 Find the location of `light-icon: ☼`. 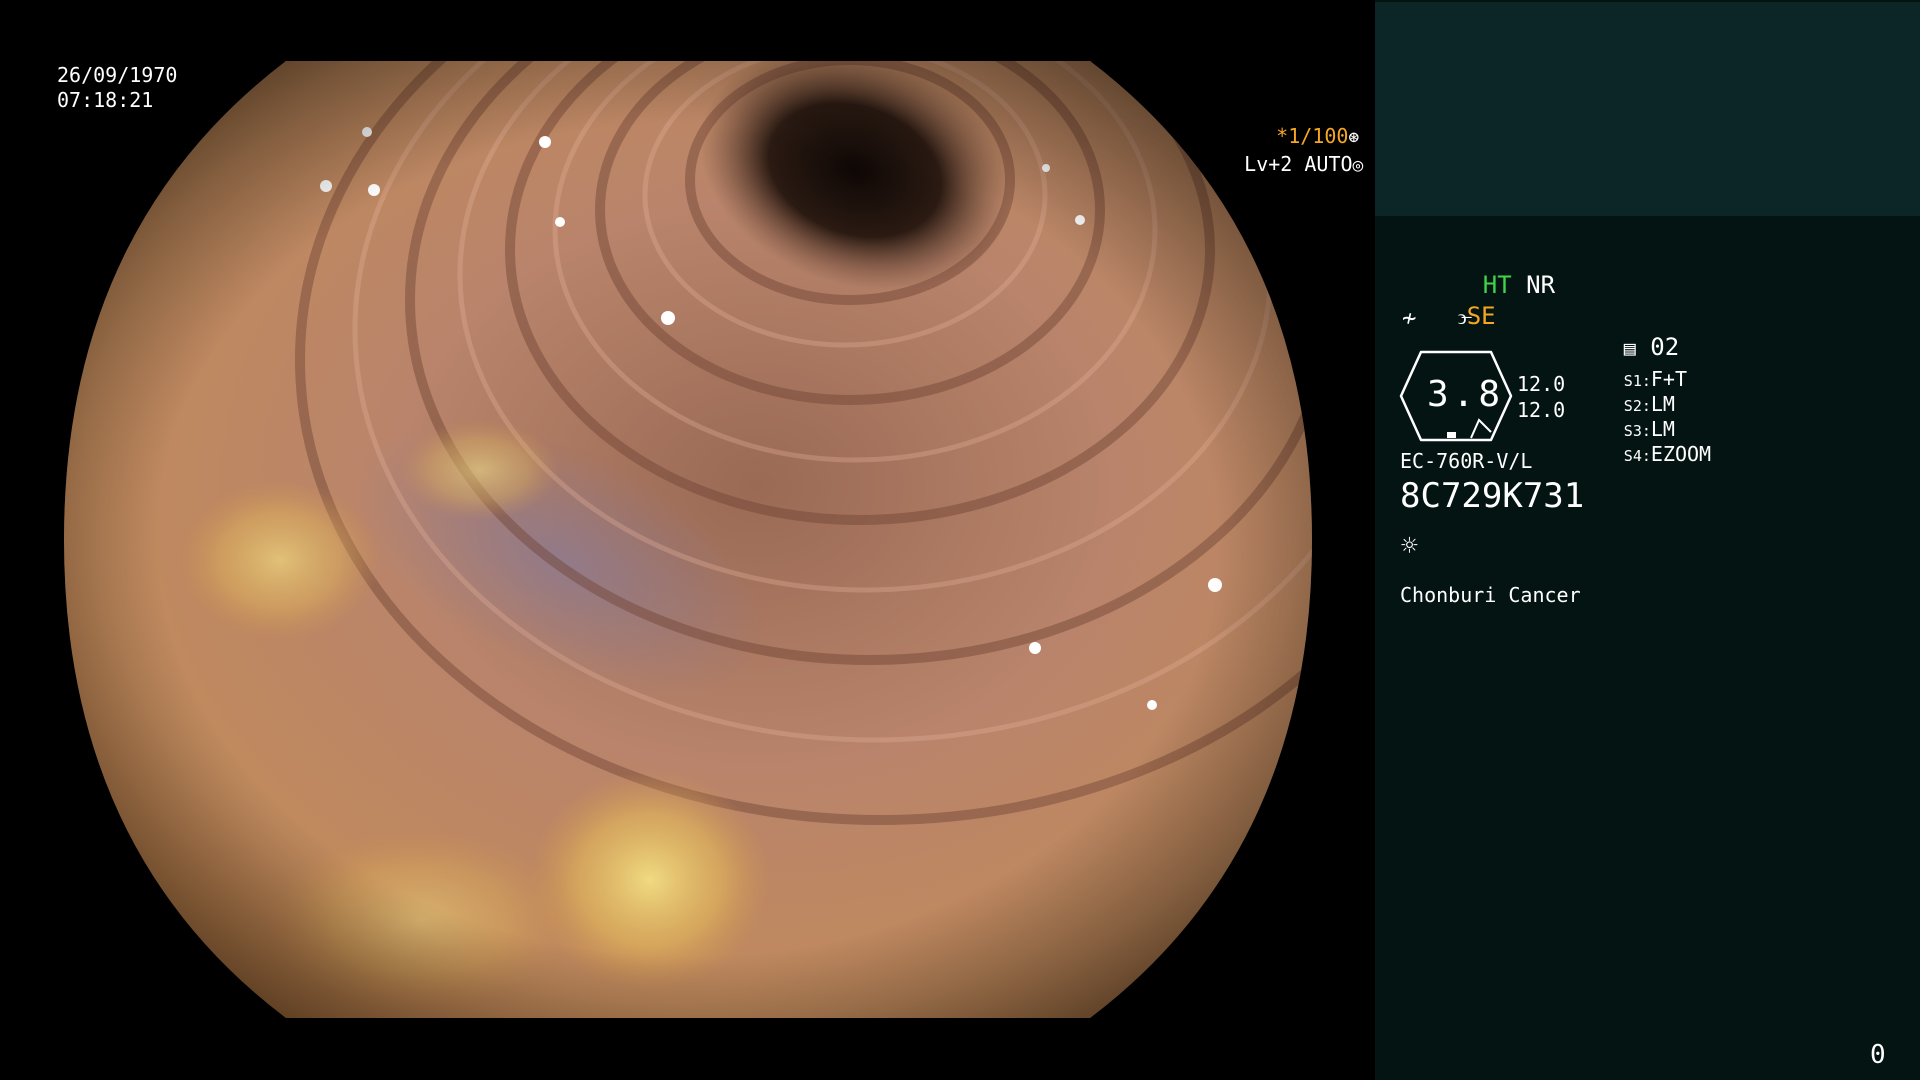

light-icon: ☼ is located at coordinates (1409, 545).